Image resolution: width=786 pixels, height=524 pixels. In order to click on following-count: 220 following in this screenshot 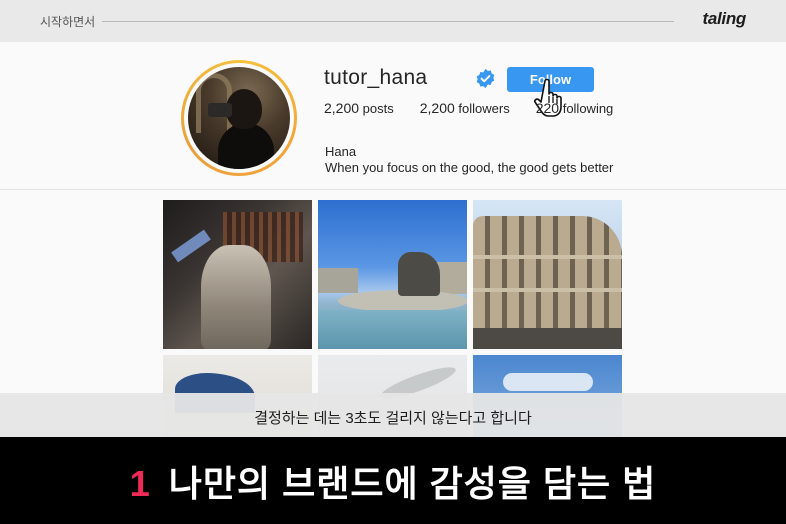, I will do `click(575, 108)`.